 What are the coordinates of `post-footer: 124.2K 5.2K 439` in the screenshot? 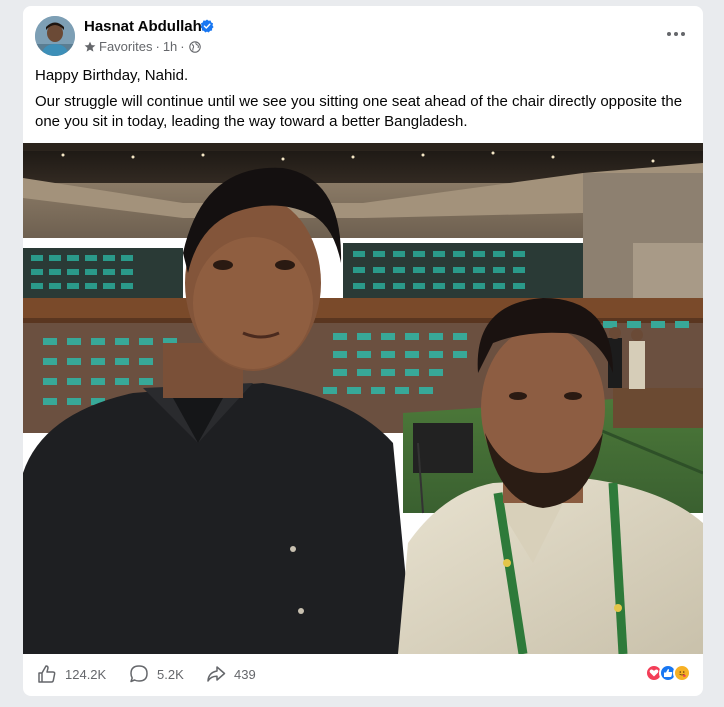 It's located at (363, 675).